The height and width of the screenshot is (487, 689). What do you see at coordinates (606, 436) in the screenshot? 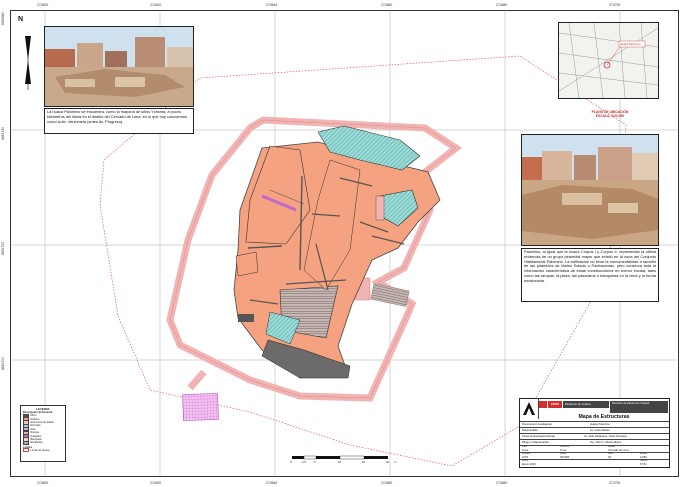
I see `tb-row-value: Lic. Aldo Watanave / José Orrantere` at bounding box center [606, 436].